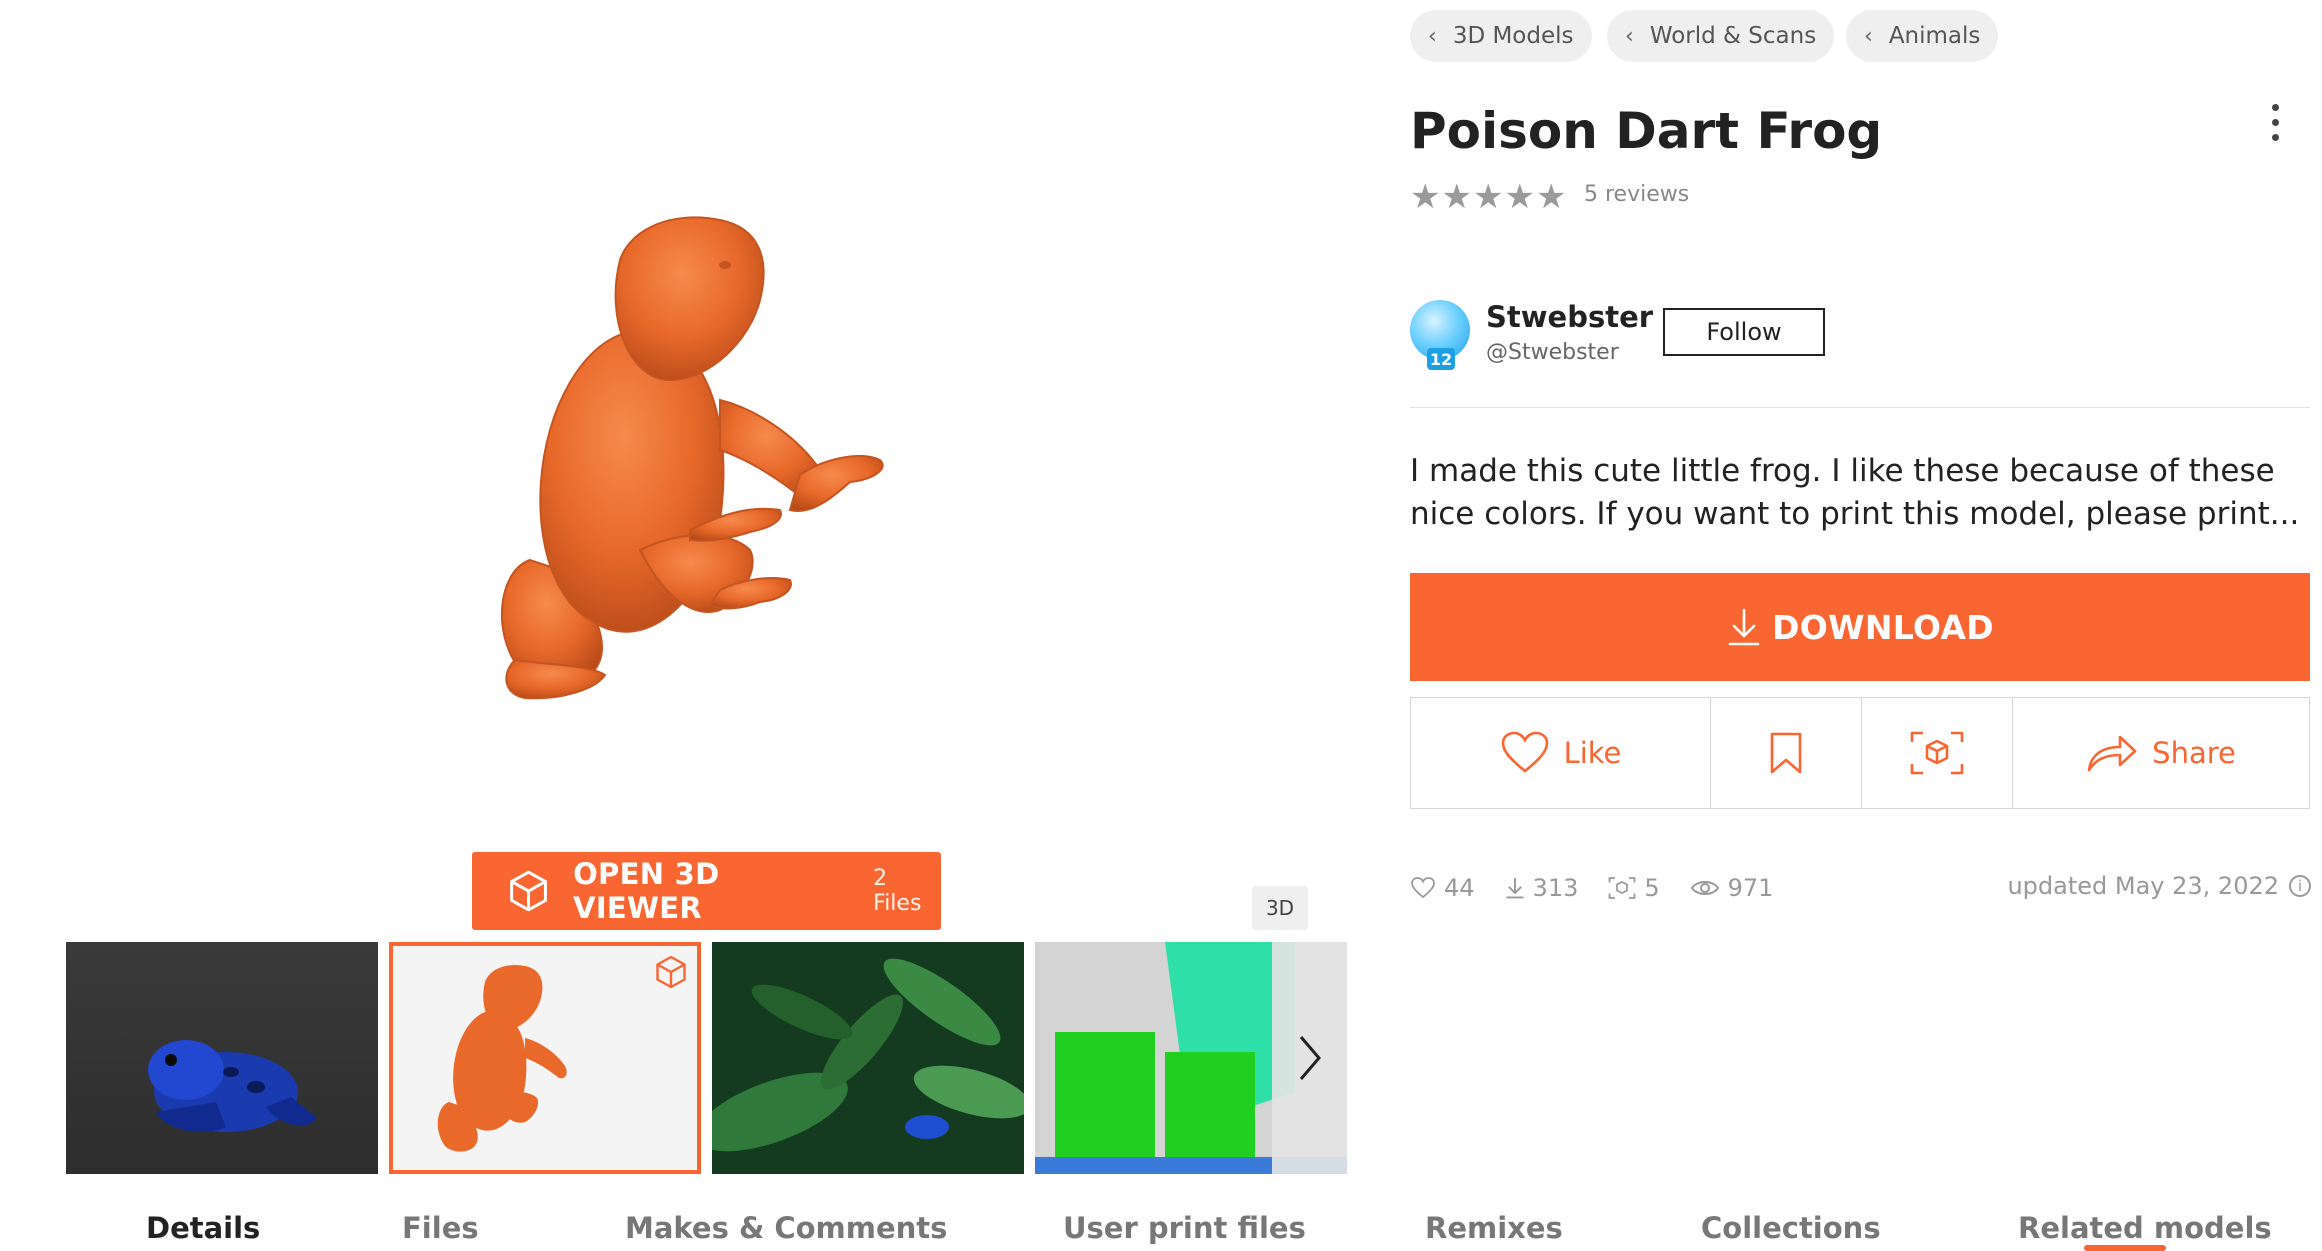 The image size is (2322, 1251). Describe the element at coordinates (1280, 908) in the screenshot. I see `3d-badge: 3D` at that location.